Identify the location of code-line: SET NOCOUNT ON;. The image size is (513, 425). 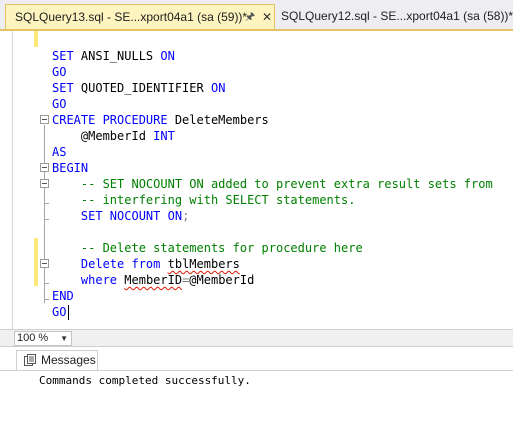
(135, 216).